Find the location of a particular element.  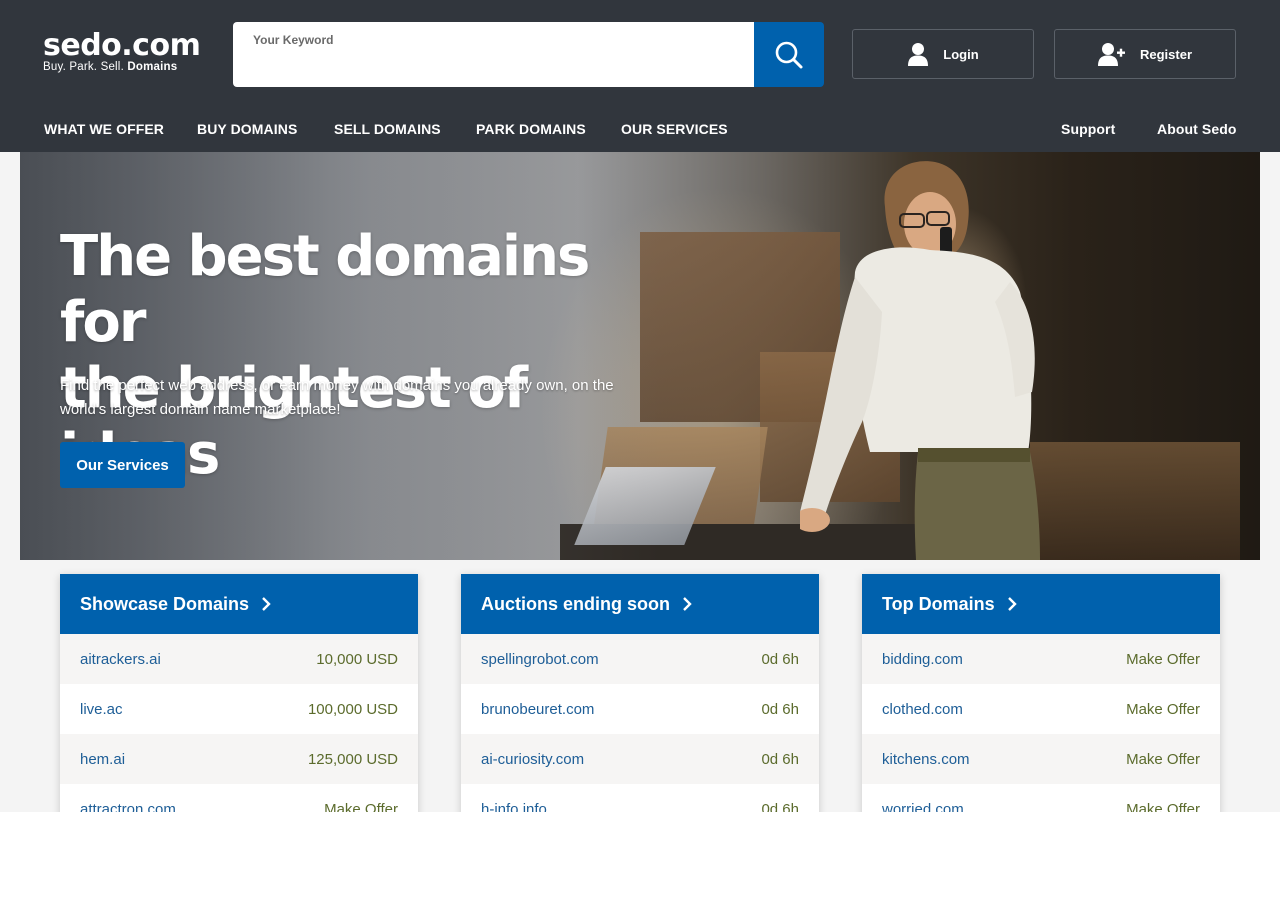

domain-link: brunobeuret.com is located at coordinates (537, 709).